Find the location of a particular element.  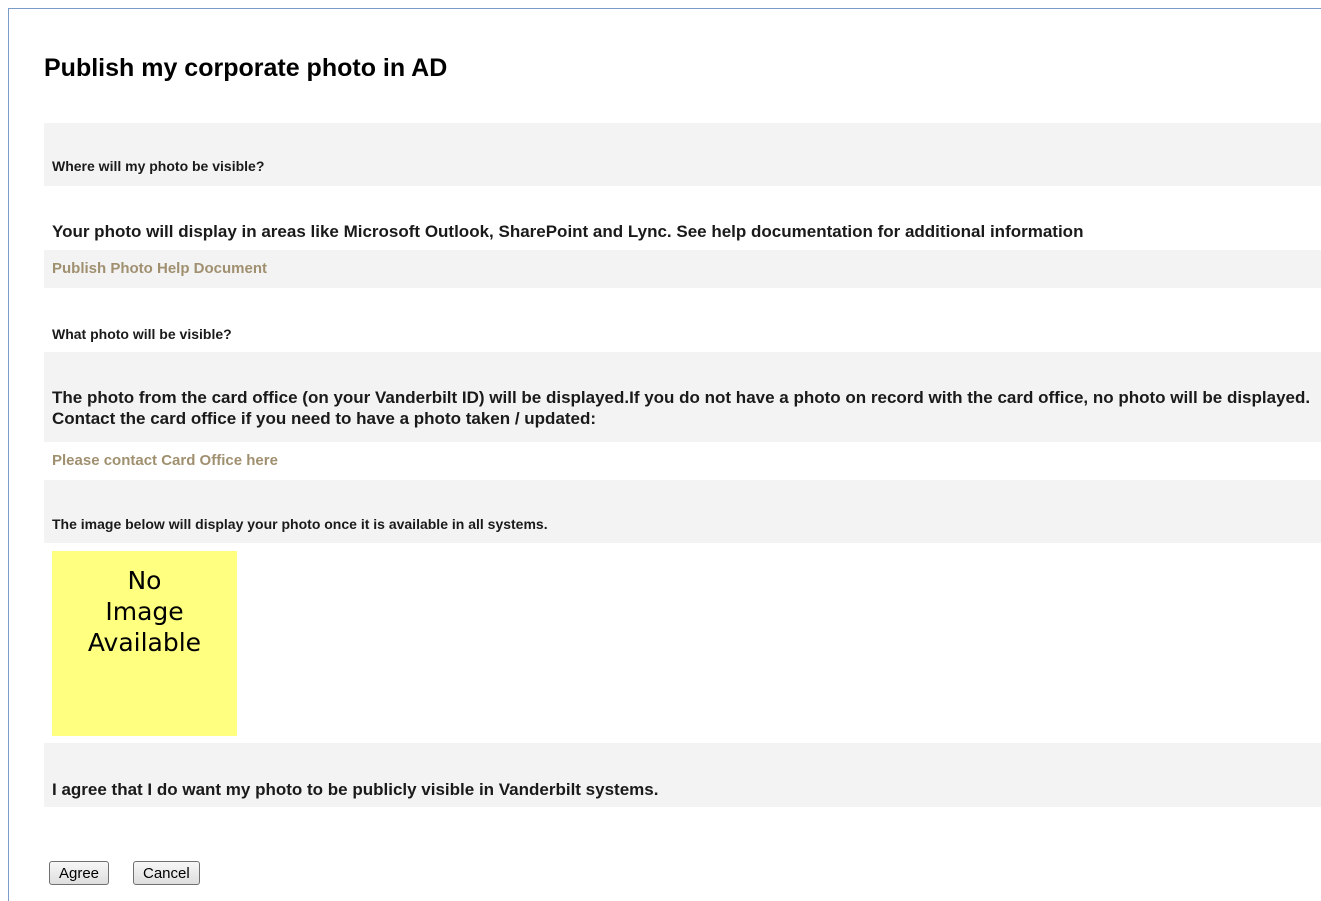

no-image-text: No Image Available is located at coordinates (144, 611).